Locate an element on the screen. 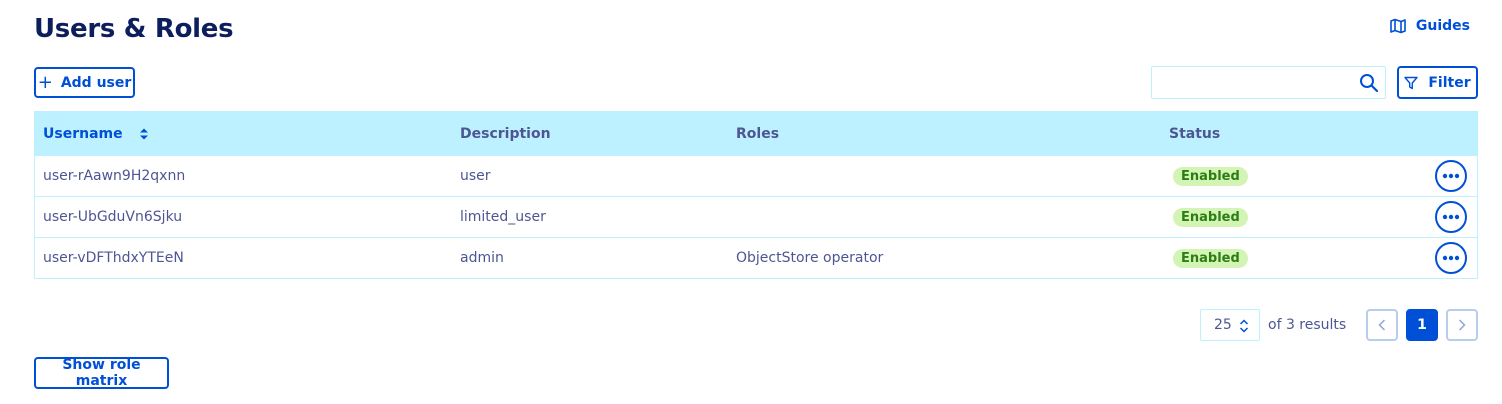 Image resolution: width=1502 pixels, height=404 pixels. guides-label: Guides is located at coordinates (1442, 26).